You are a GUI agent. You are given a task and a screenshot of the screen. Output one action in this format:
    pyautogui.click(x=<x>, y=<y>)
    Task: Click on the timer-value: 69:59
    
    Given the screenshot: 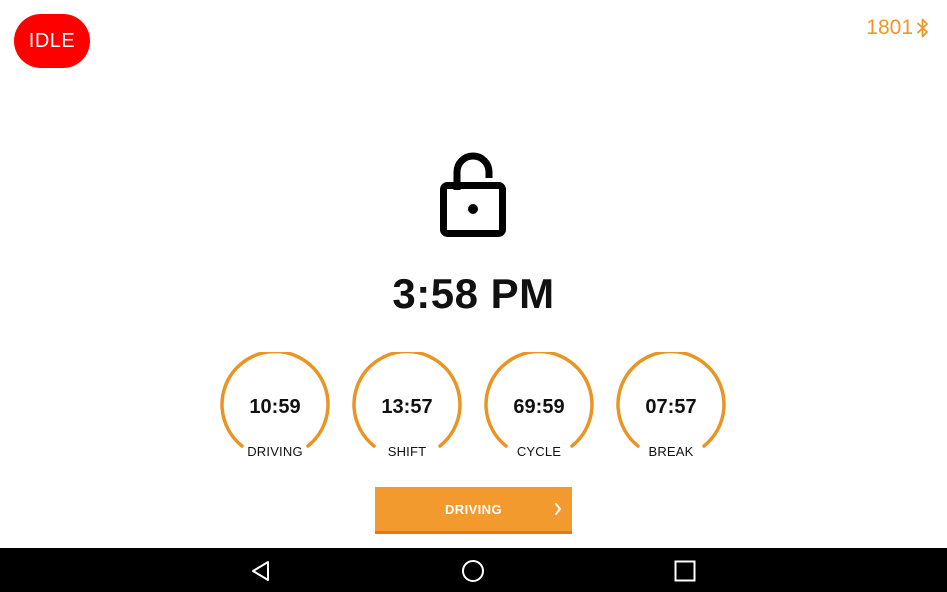 What is the action you would take?
    pyautogui.click(x=539, y=407)
    